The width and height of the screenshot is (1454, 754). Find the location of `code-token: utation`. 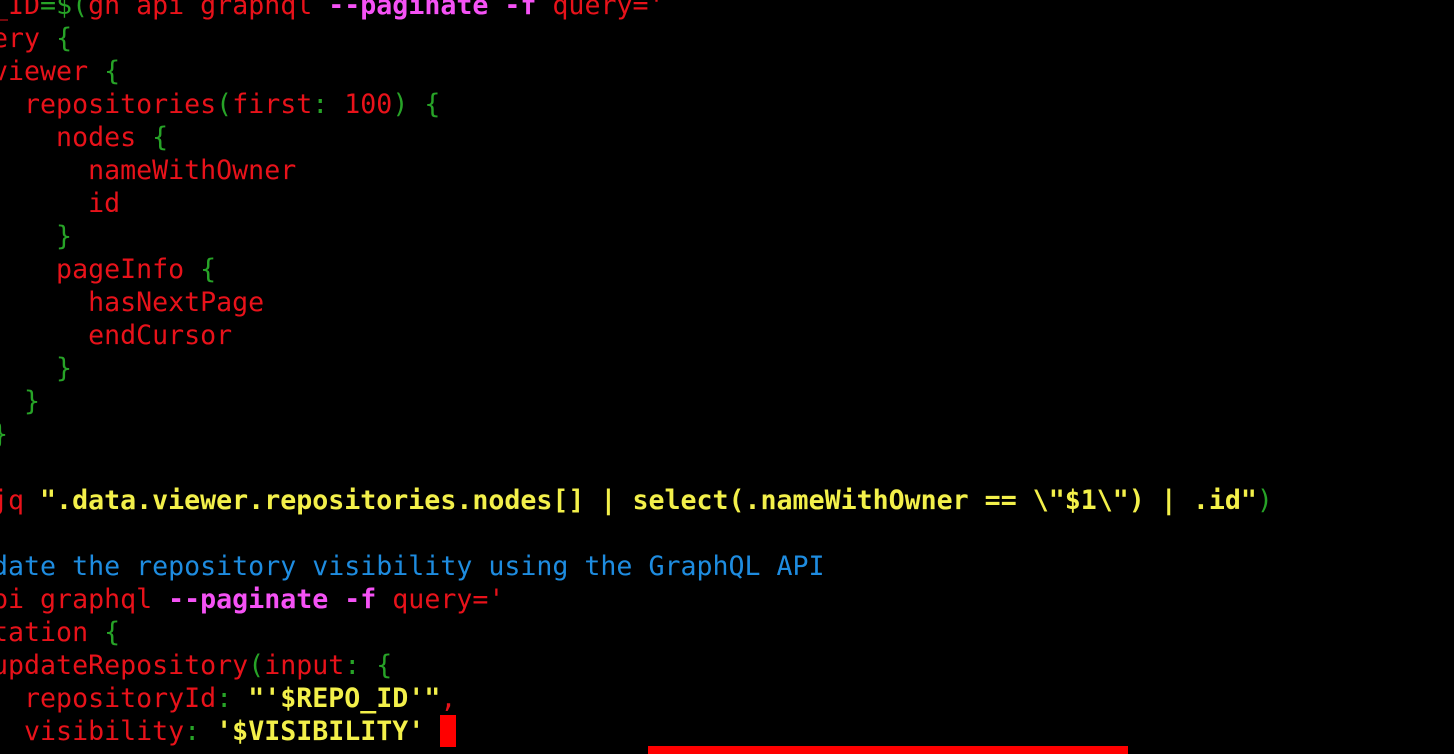

code-token: utation is located at coordinates (44, 632).